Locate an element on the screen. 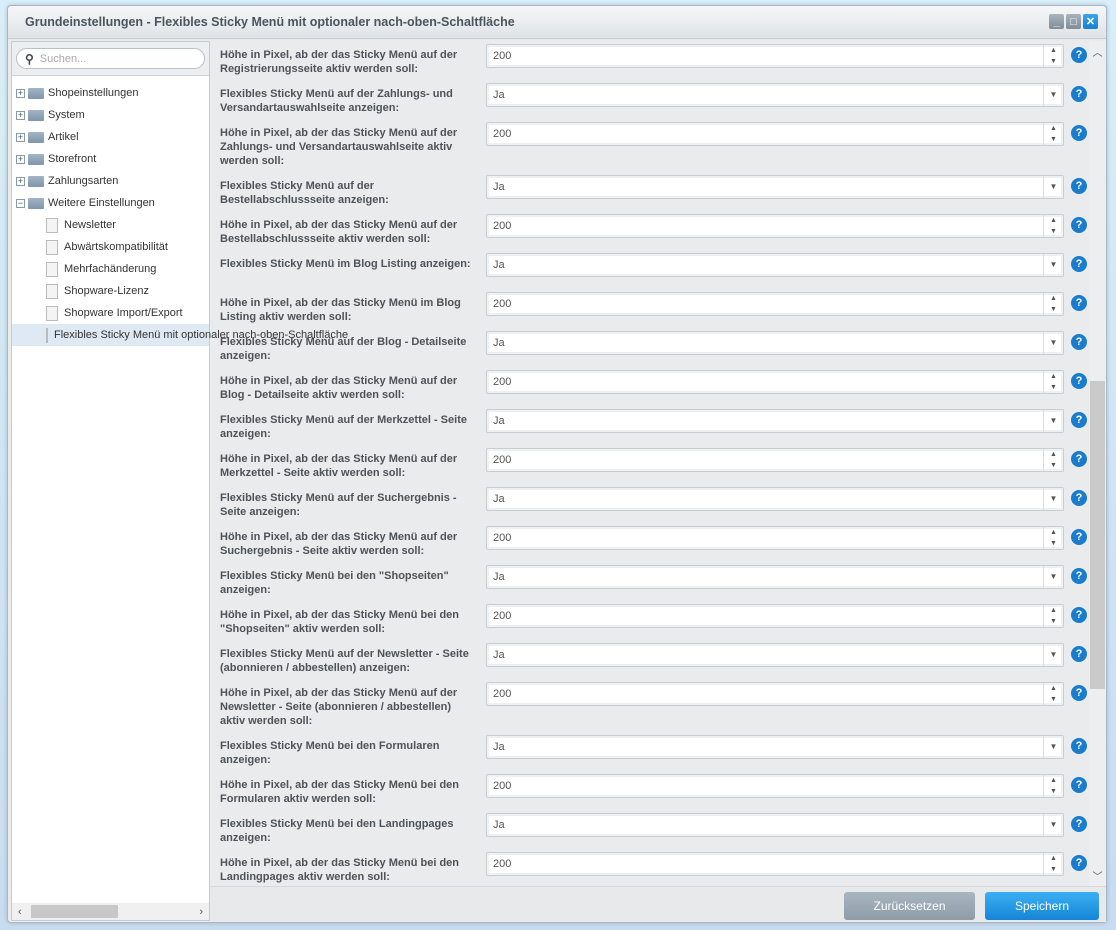 This screenshot has width=1116, height=930. vertical-scrollbar: ︿ ﹀ is located at coordinates (1097, 463).